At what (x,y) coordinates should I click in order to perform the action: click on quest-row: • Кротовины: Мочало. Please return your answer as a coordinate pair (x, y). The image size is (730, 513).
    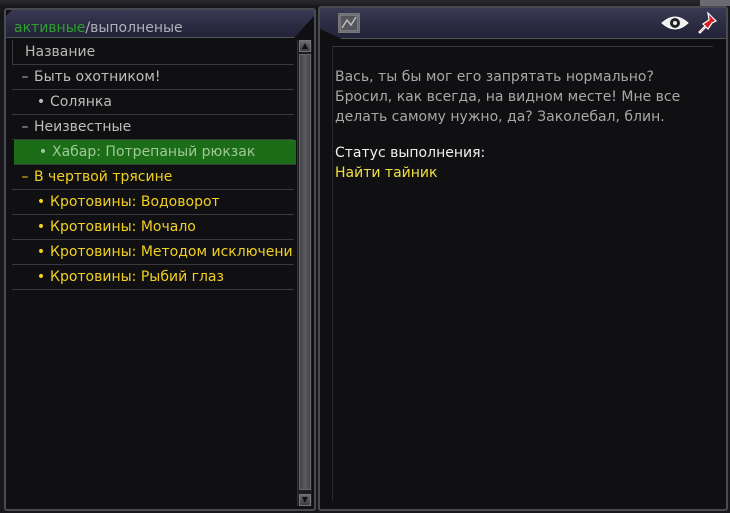
    Looking at the image, I should click on (153, 227).